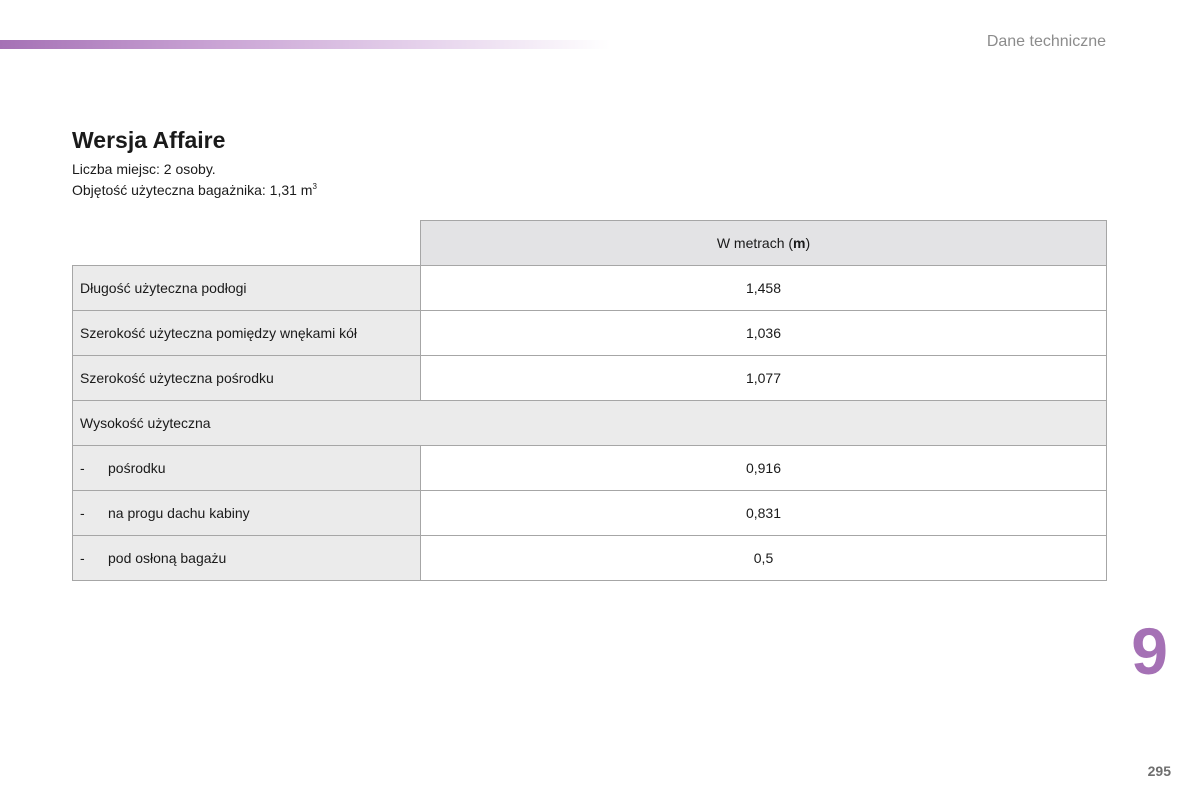 This screenshot has width=1200, height=800. I want to click on row-value: 0,916, so click(763, 468).